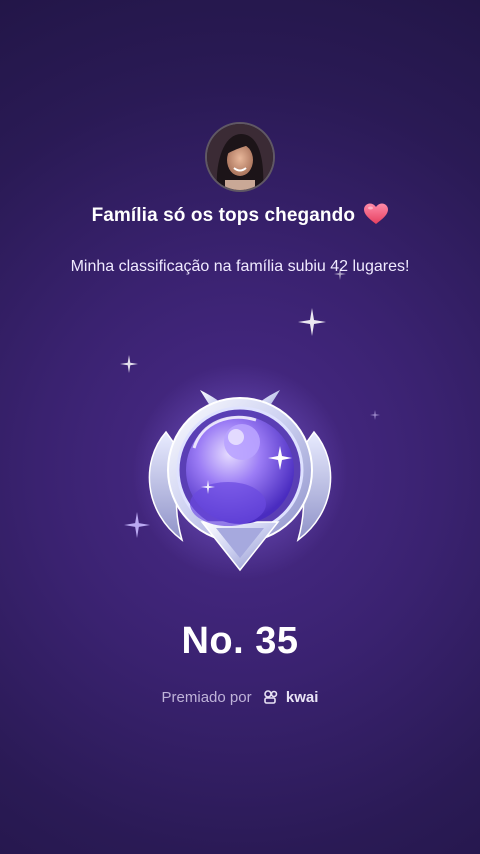 The width and height of the screenshot is (480, 854). Describe the element at coordinates (376, 213) in the screenshot. I see `heart-icon` at that location.